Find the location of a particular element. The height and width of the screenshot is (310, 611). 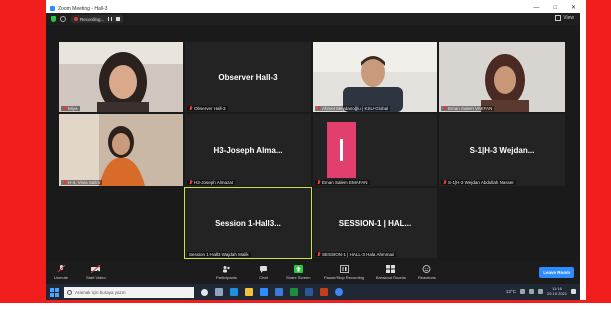

powerpoint-icon is located at coordinates (324, 292).